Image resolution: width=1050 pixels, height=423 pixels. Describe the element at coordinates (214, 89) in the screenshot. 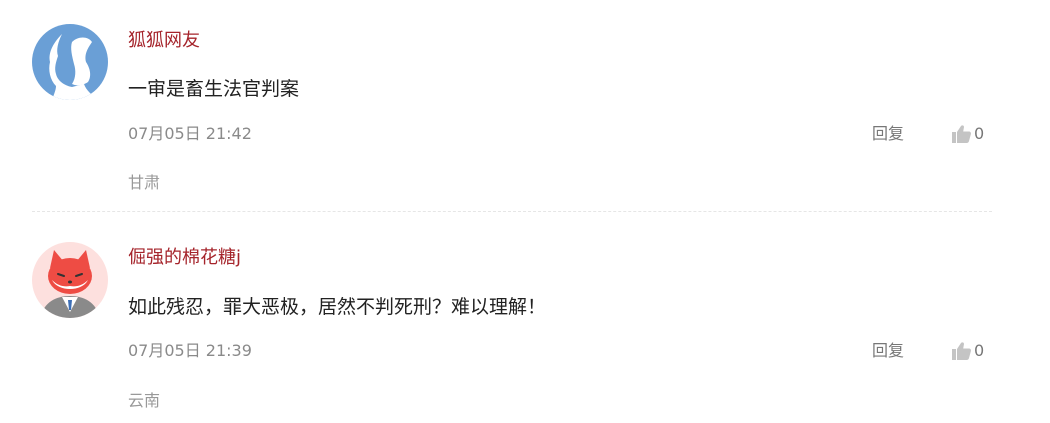

I see `comment-text: 一审是畜生法官判案` at that location.